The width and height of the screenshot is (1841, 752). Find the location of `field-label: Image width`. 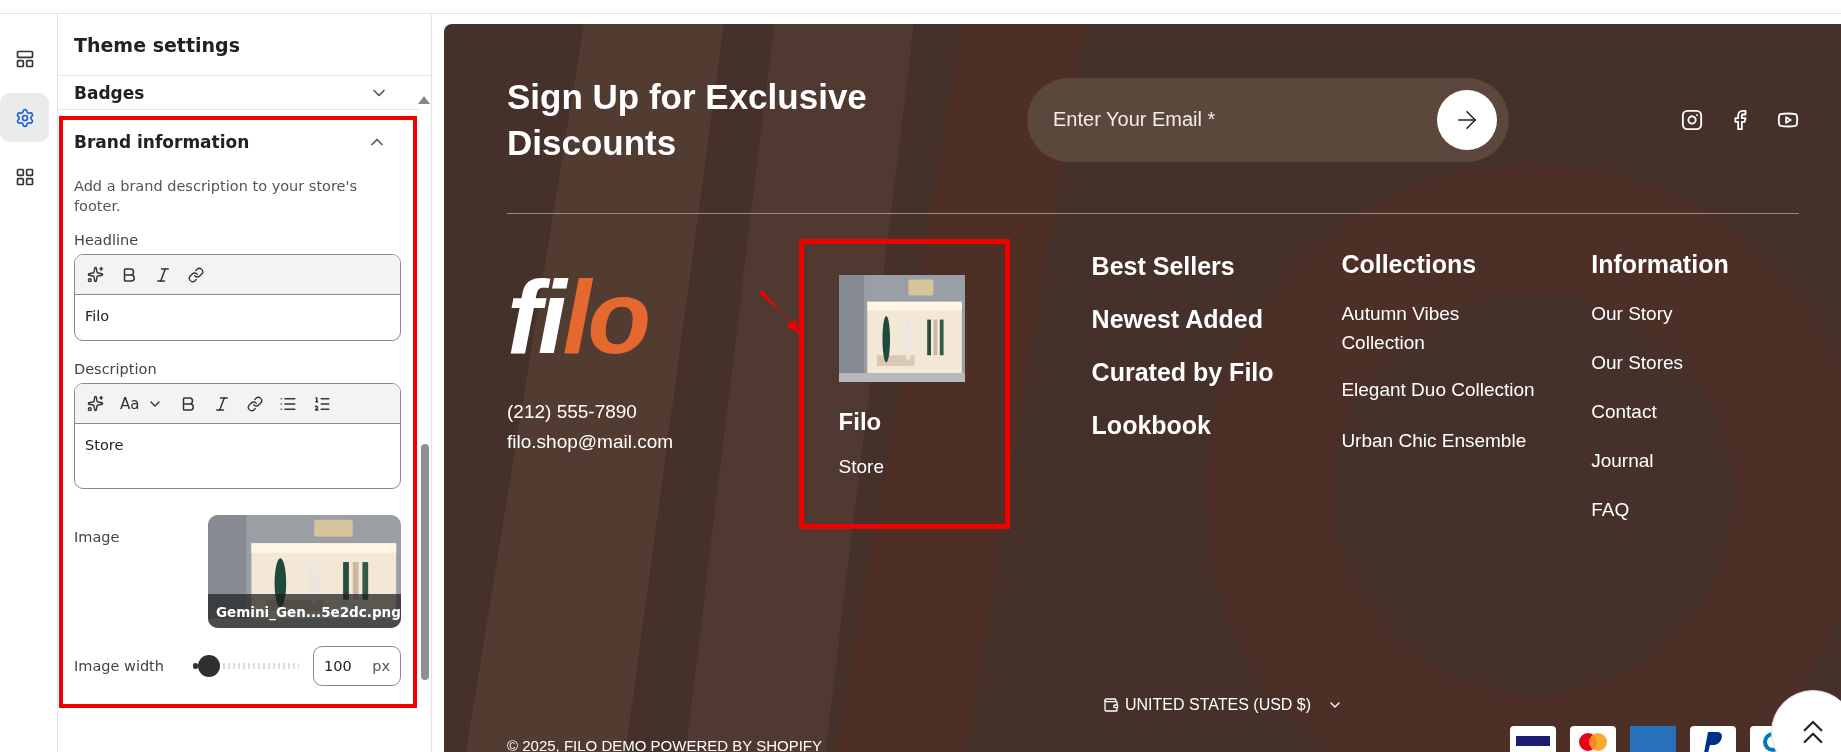

field-label: Image width is located at coordinates (119, 666).